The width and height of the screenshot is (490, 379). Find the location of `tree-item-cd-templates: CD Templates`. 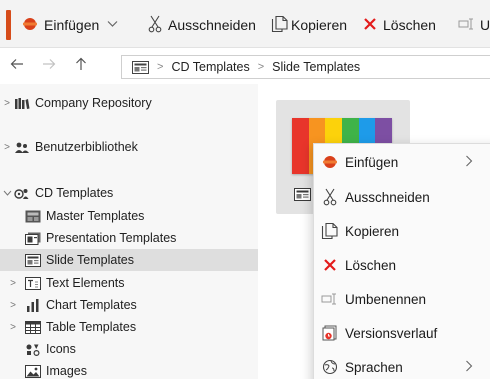

tree-item-cd-templates: CD Templates is located at coordinates (129, 193).